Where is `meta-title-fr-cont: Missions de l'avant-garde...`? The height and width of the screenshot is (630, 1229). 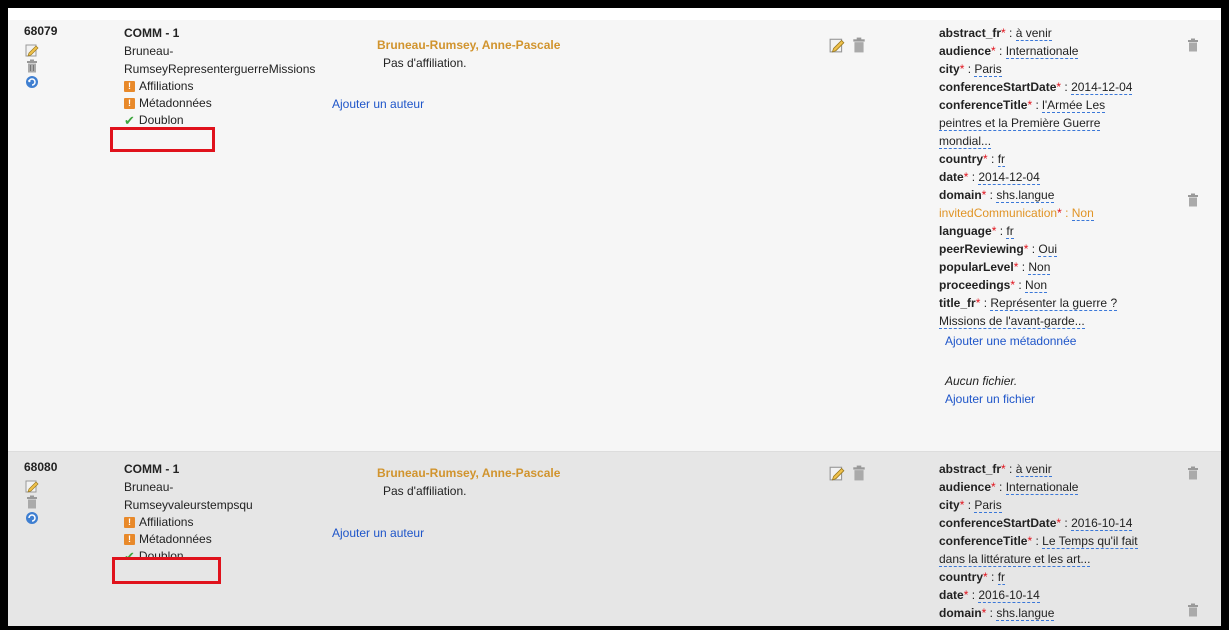
meta-title-fr-cont: Missions de l'avant-garde... is located at coordinates (1064, 321).